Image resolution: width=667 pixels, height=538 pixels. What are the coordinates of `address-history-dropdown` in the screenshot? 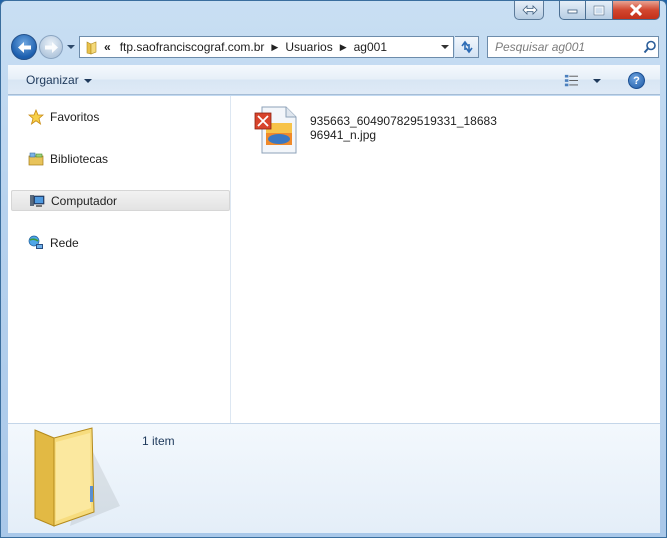 It's located at (445, 47).